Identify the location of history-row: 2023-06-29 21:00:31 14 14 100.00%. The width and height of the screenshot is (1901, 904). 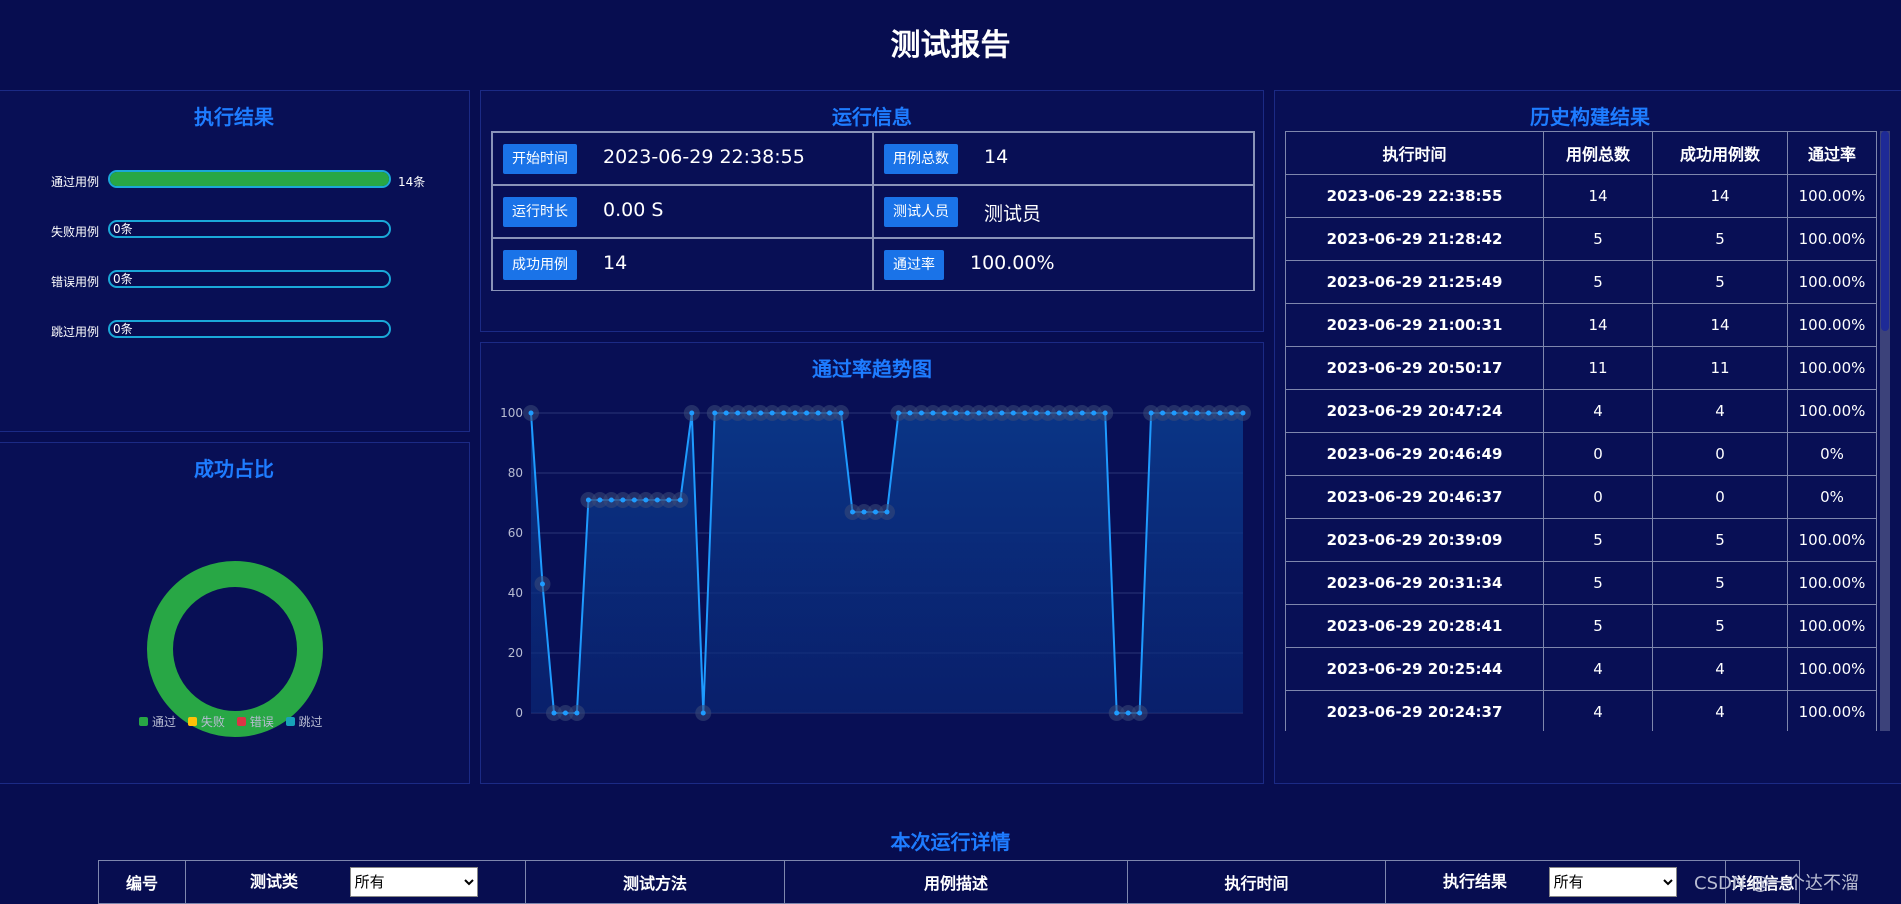
(1581, 325).